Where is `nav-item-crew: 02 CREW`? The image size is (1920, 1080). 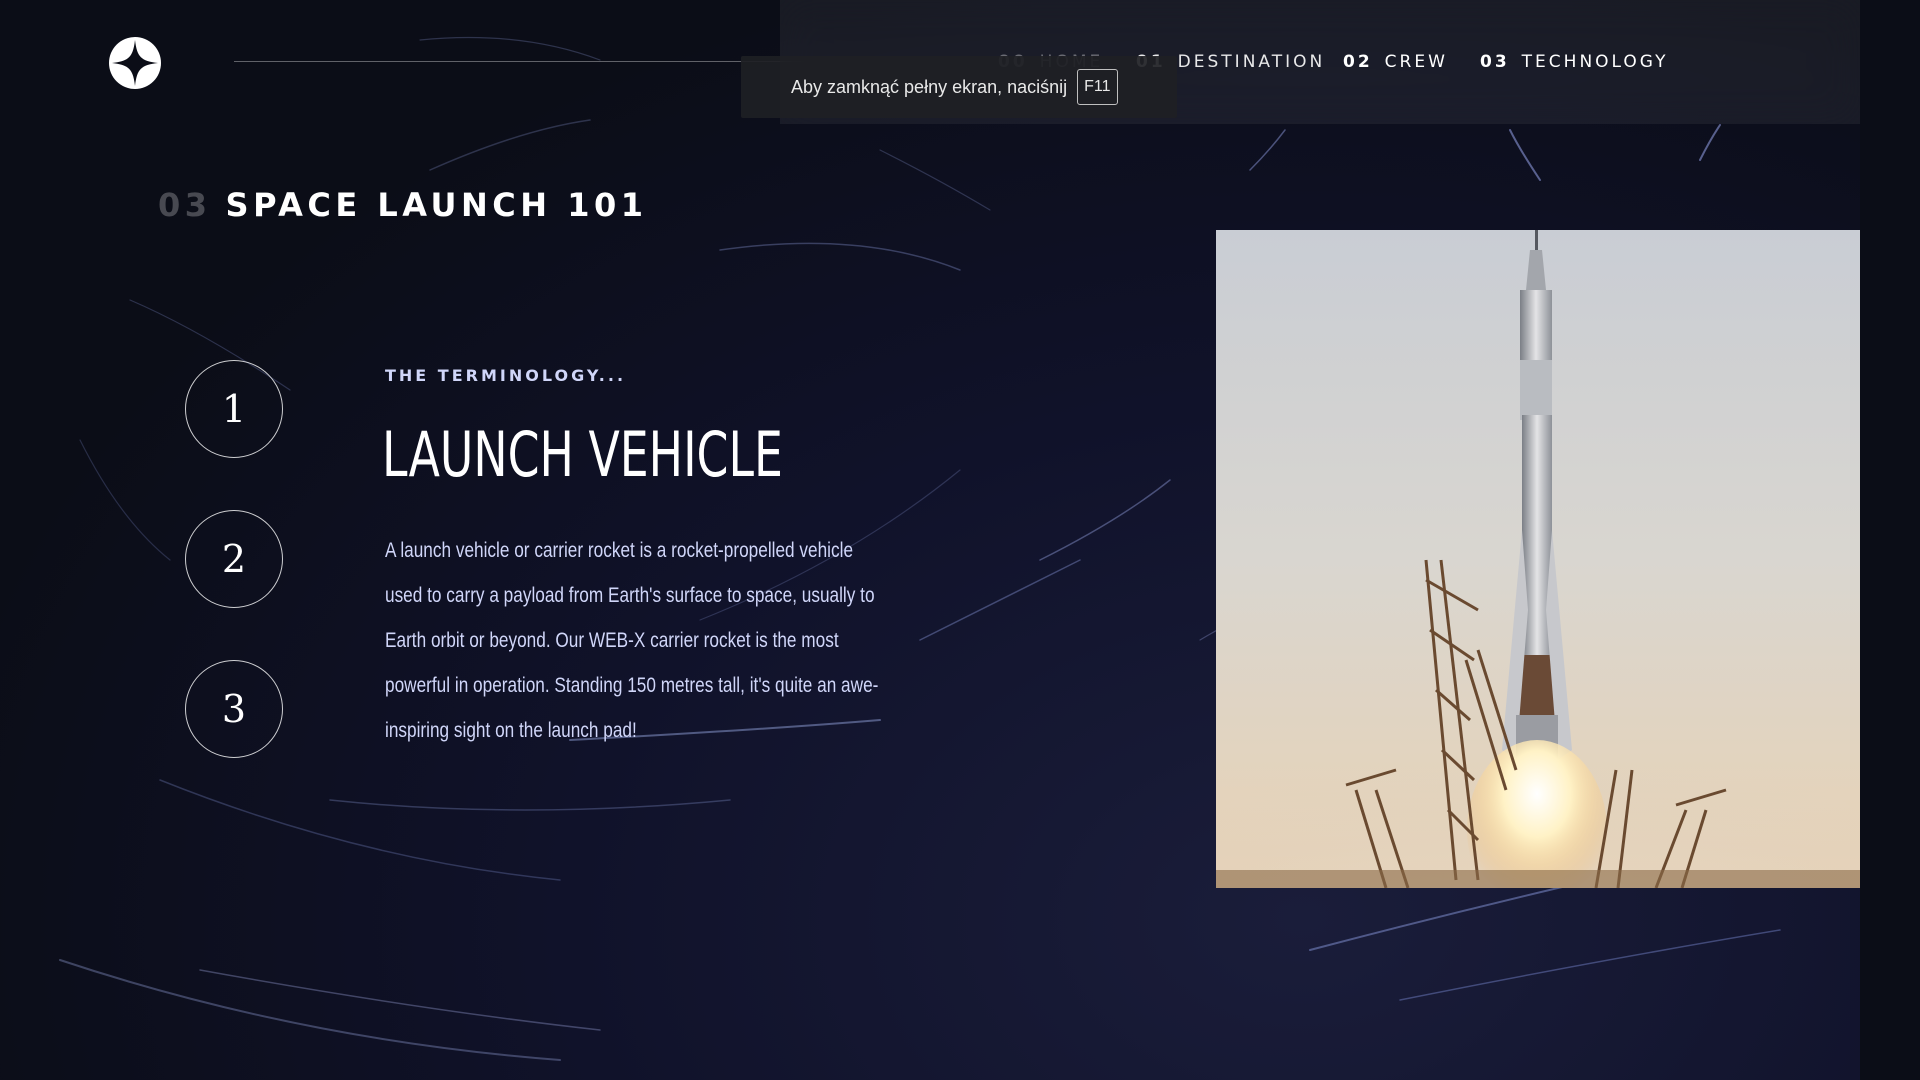 nav-item-crew: 02 CREW is located at coordinates (1395, 62).